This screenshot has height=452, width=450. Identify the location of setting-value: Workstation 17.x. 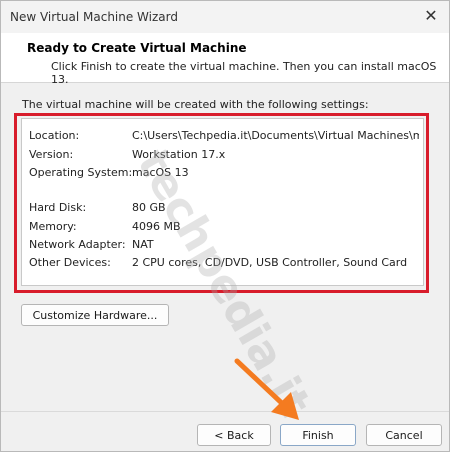
(179, 154).